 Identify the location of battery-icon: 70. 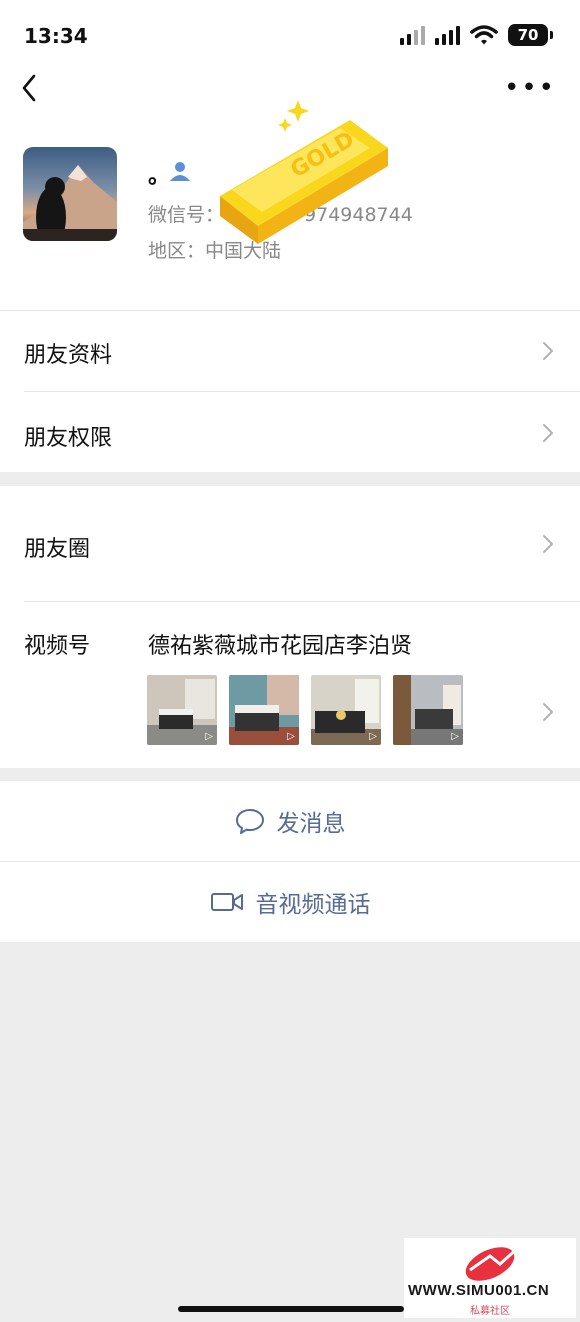
(530, 35).